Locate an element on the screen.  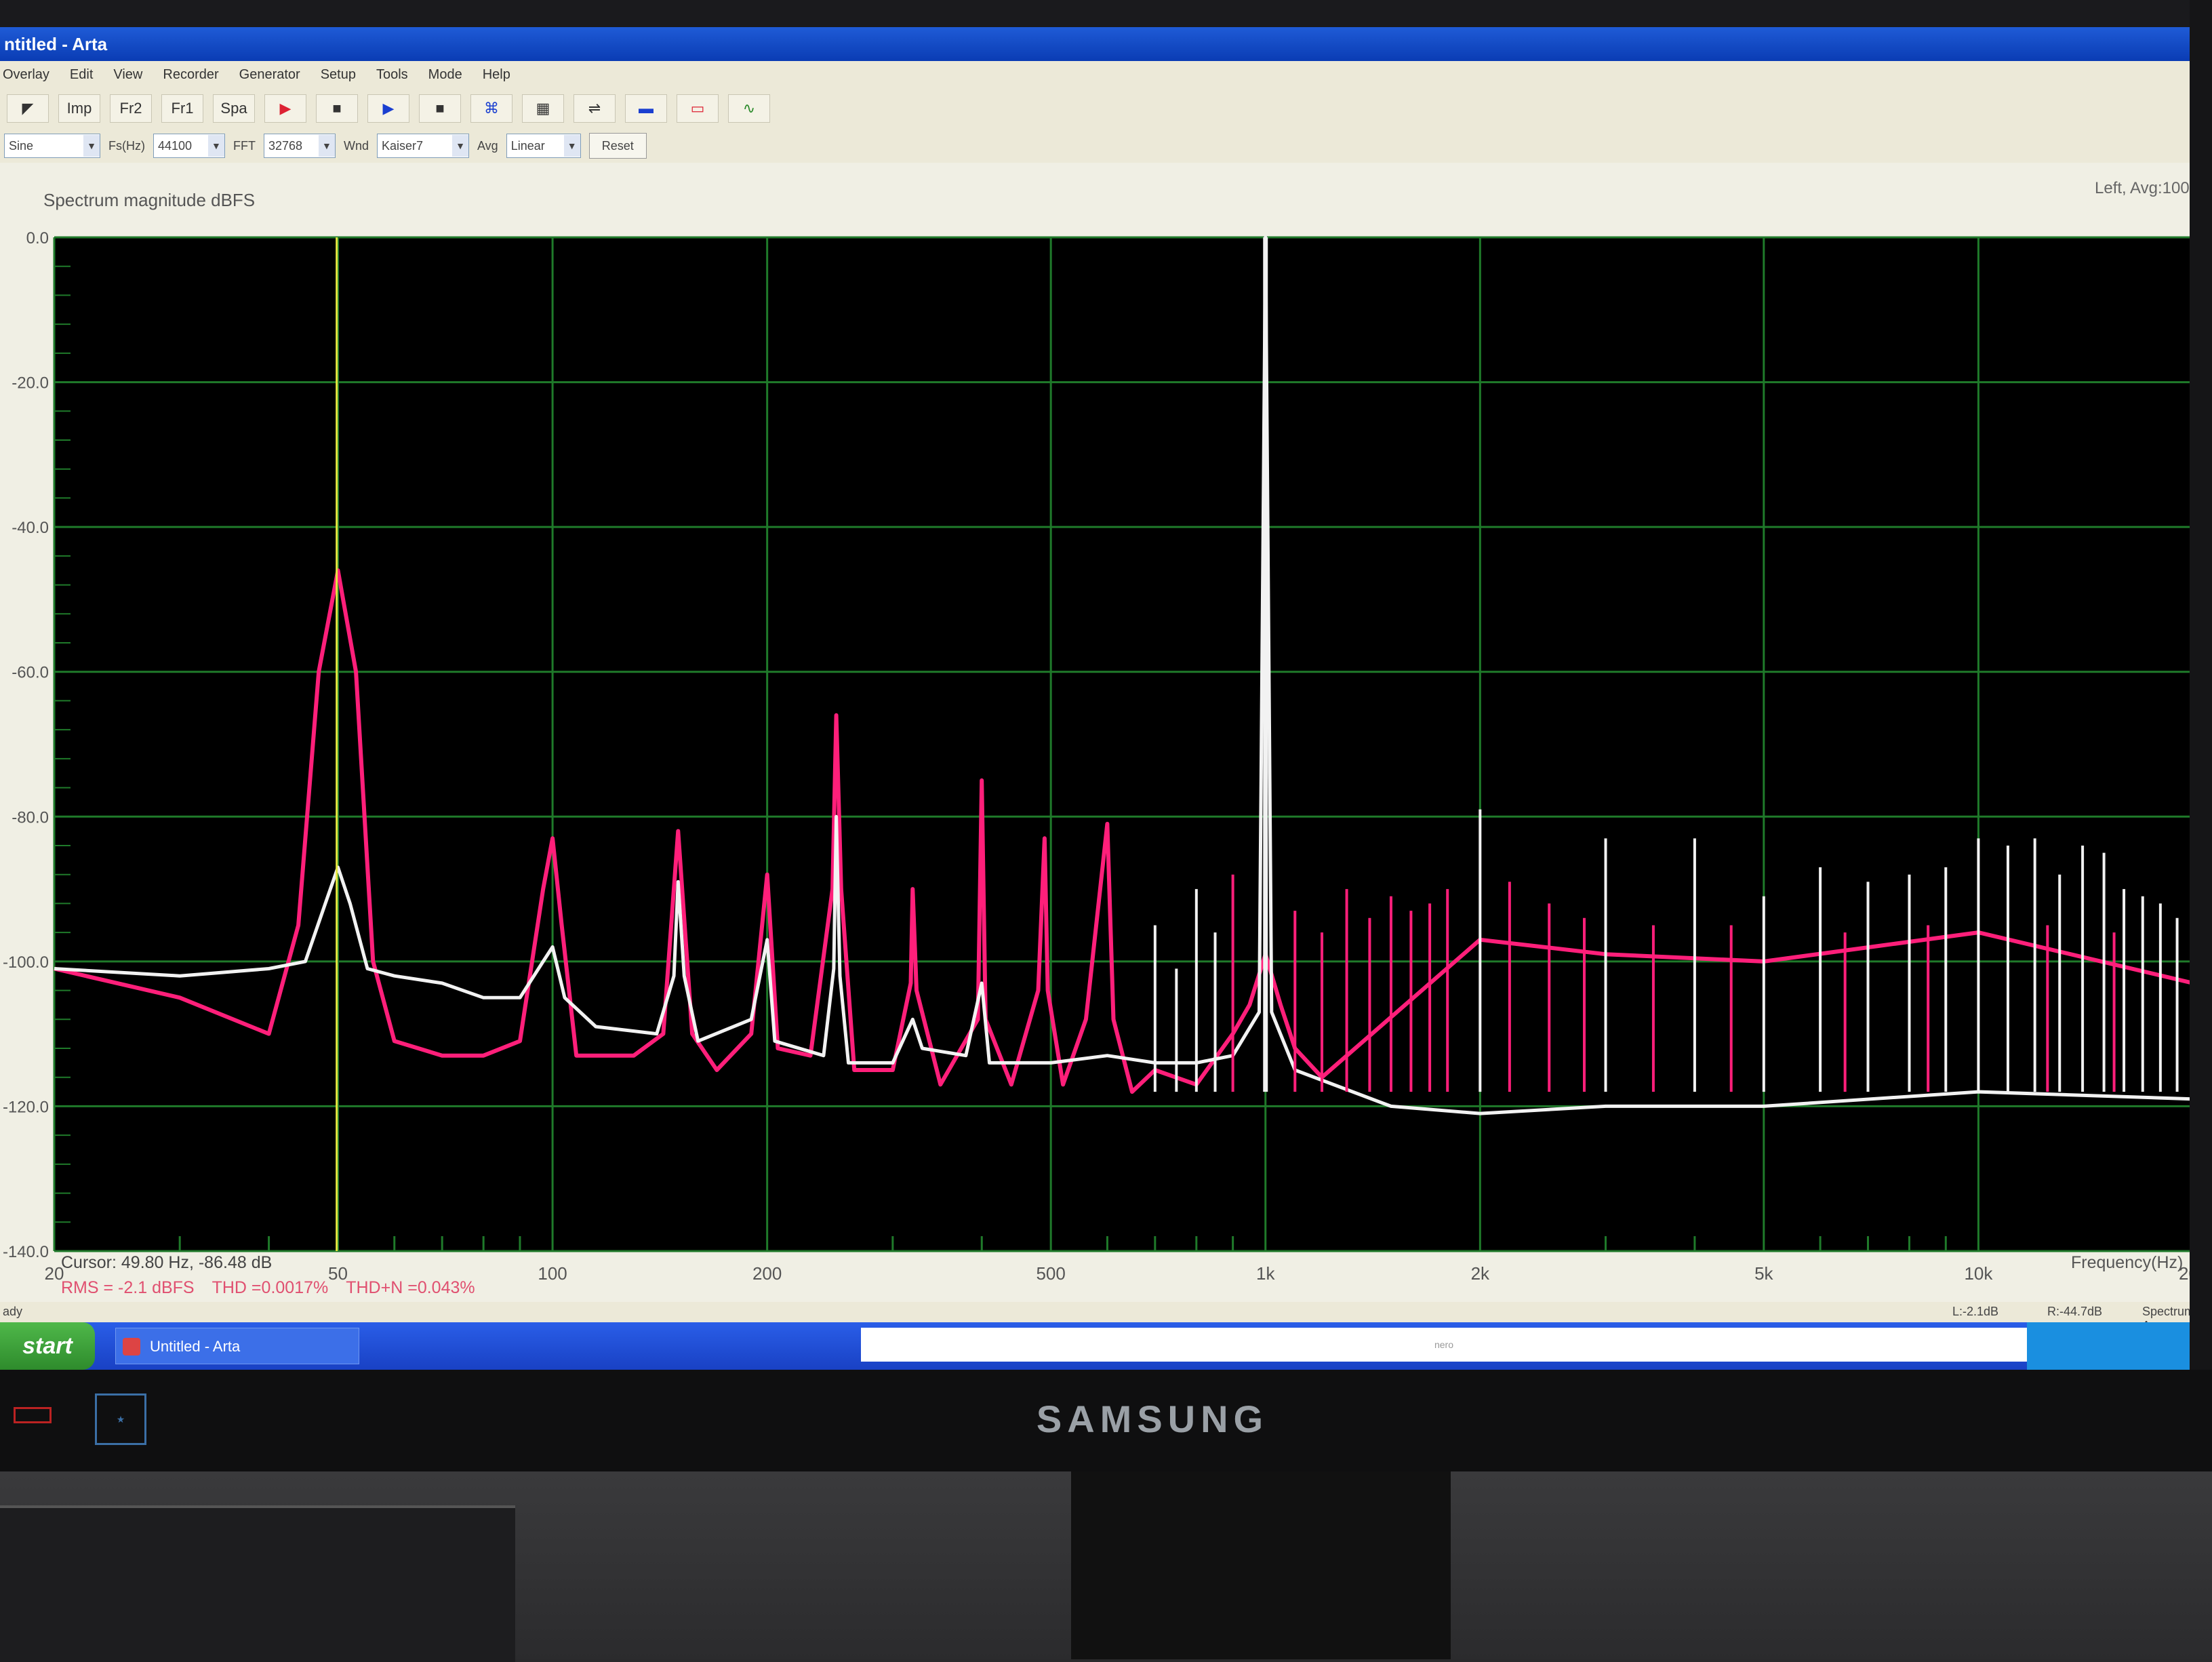
menu-setup: Setup is located at coordinates (338, 75).